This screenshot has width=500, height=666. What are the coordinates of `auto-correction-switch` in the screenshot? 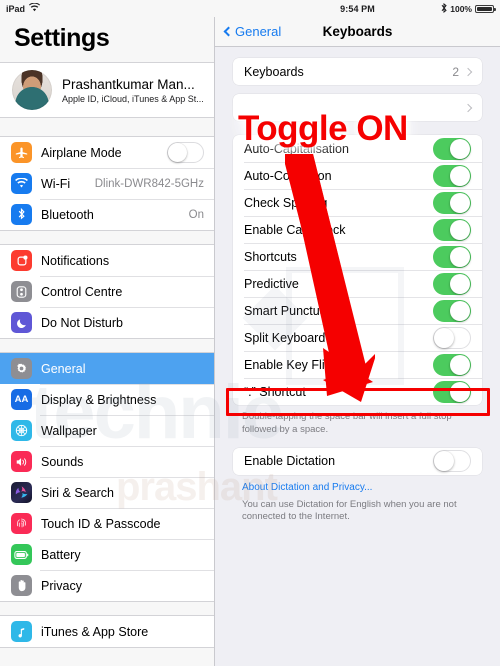 It's located at (452, 175).